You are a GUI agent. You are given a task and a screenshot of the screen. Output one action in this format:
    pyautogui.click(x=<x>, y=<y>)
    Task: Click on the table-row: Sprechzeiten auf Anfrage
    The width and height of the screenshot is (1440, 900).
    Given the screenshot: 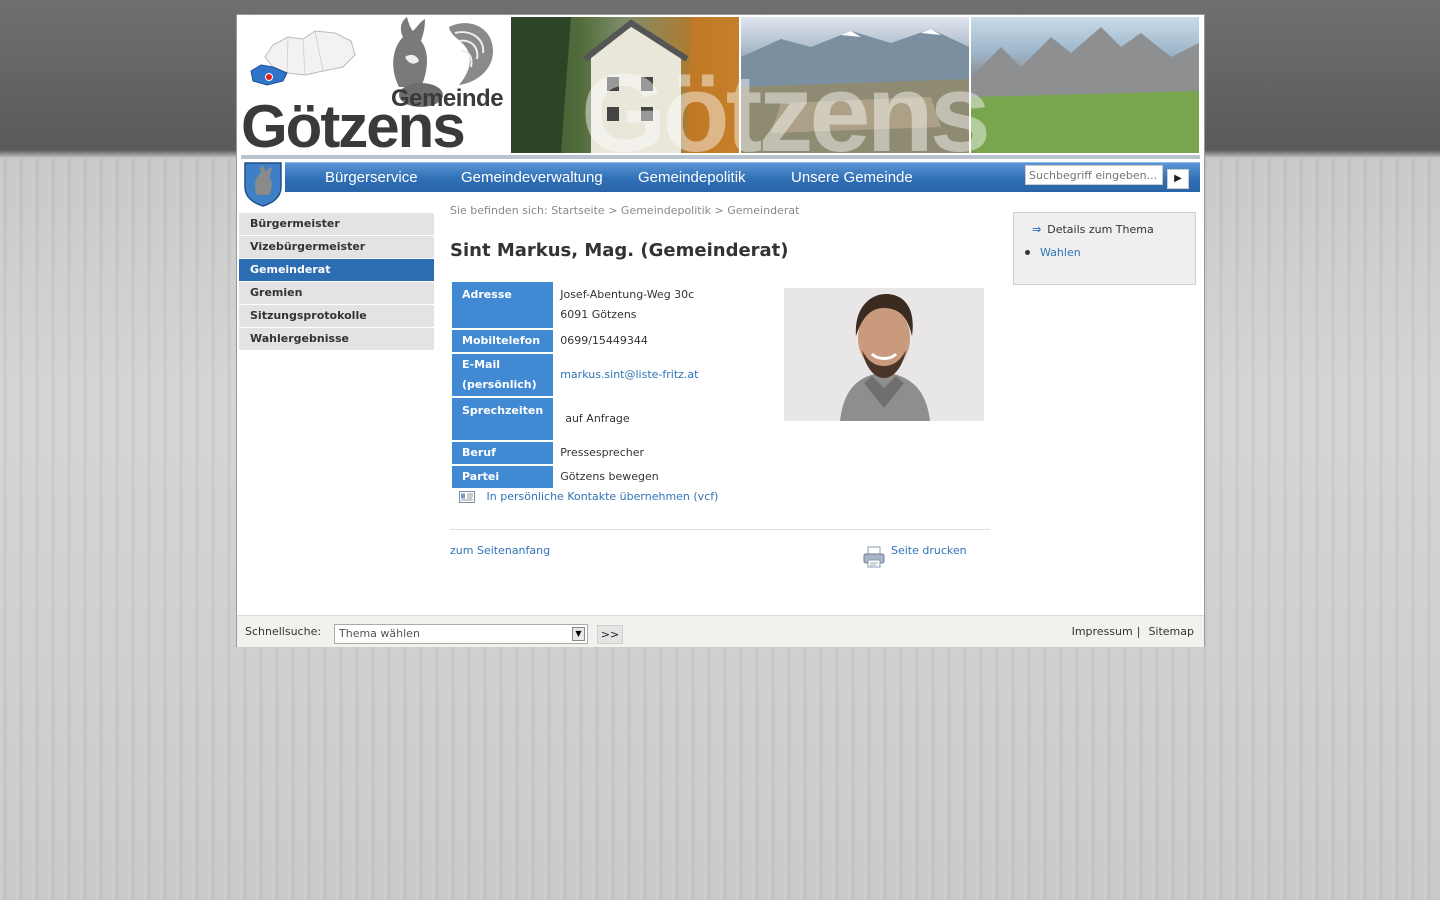 What is the action you would take?
    pyautogui.click(x=603, y=419)
    